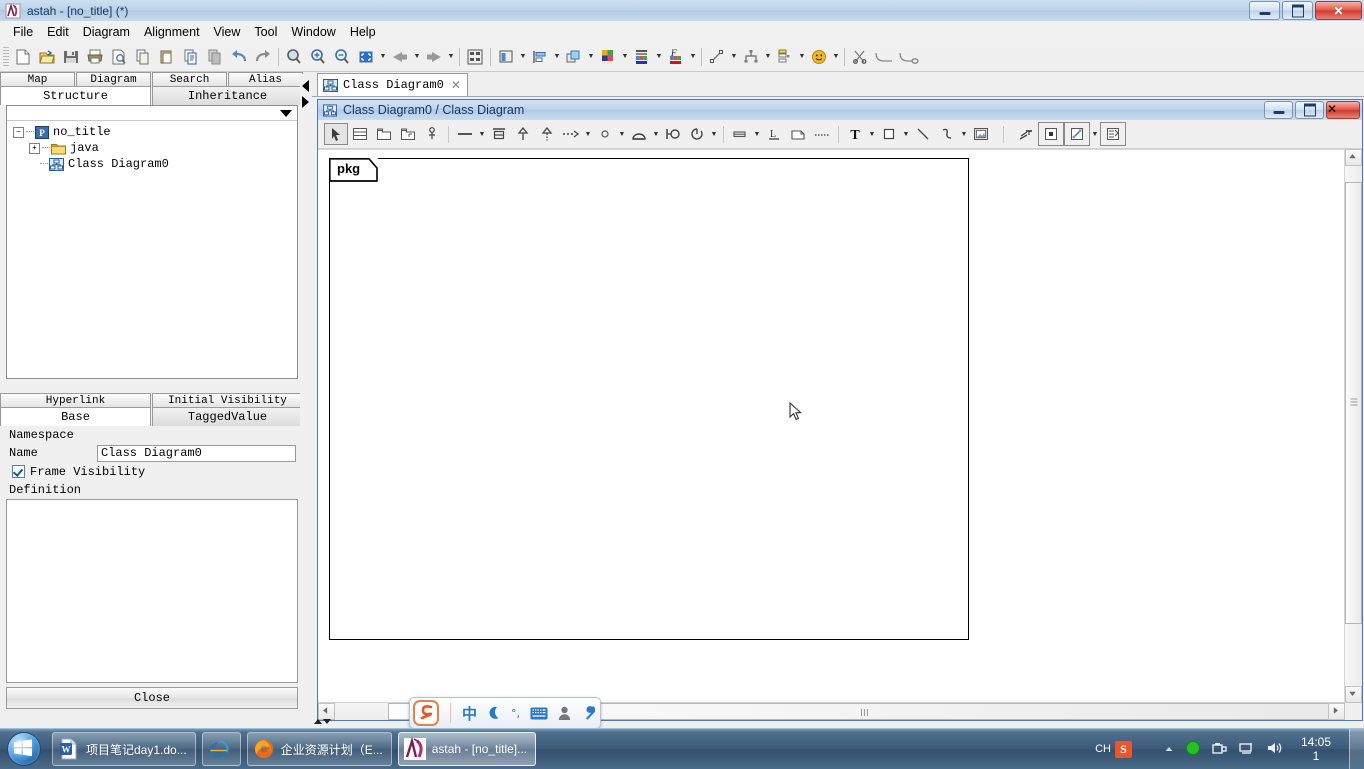 The image size is (1364, 769). What do you see at coordinates (75, 95) in the screenshot?
I see `tab-structure: Structure` at bounding box center [75, 95].